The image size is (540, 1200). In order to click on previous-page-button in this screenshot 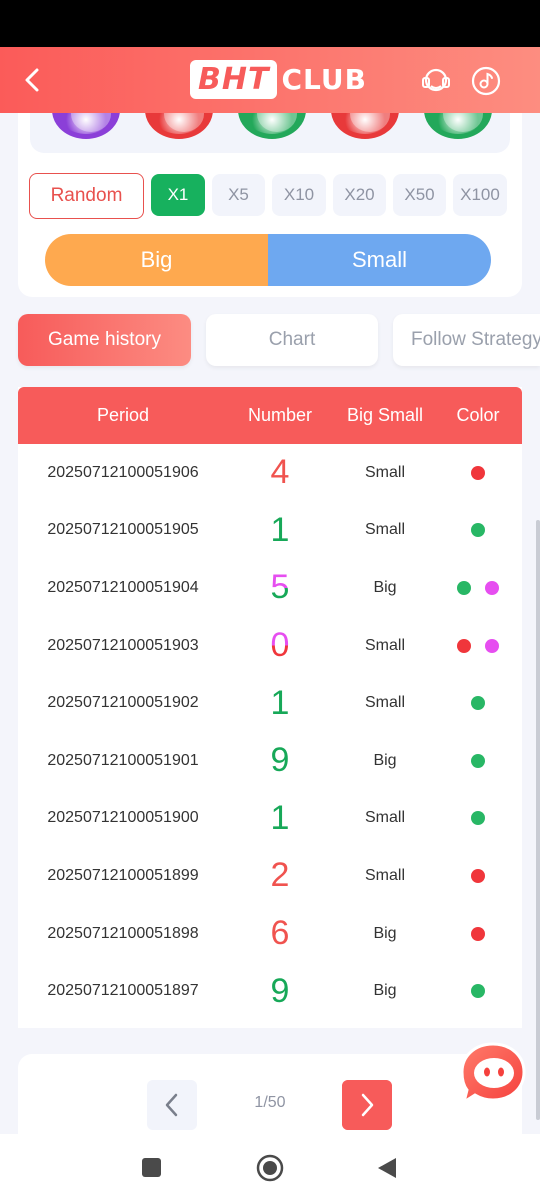, I will do `click(172, 1105)`.